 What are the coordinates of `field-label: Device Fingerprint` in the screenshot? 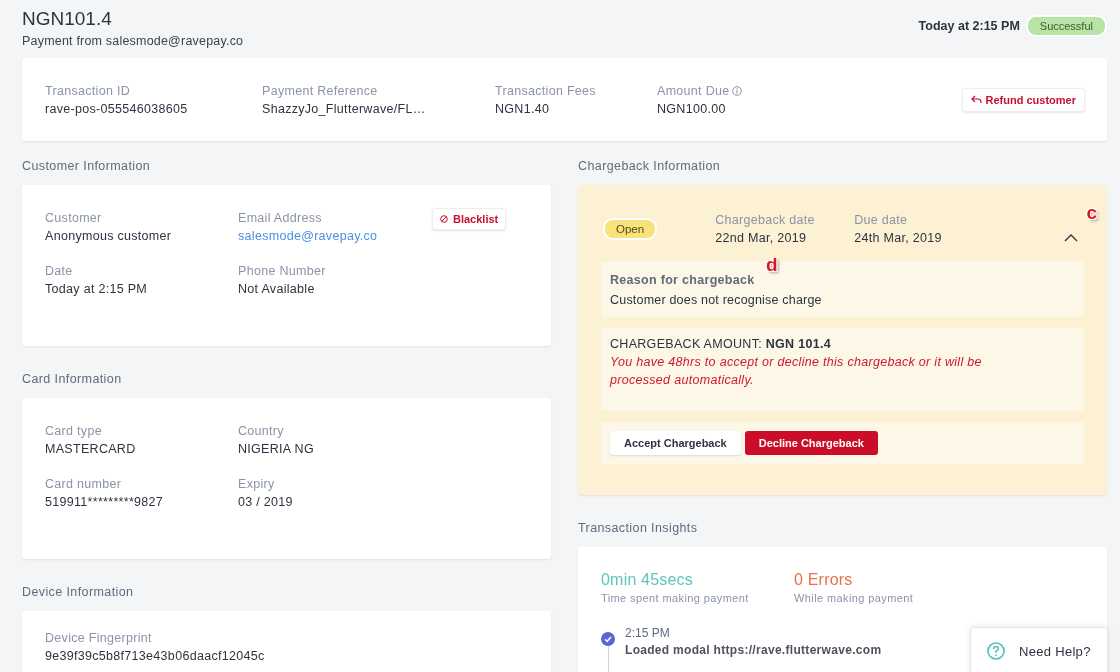 It's located at (99, 638).